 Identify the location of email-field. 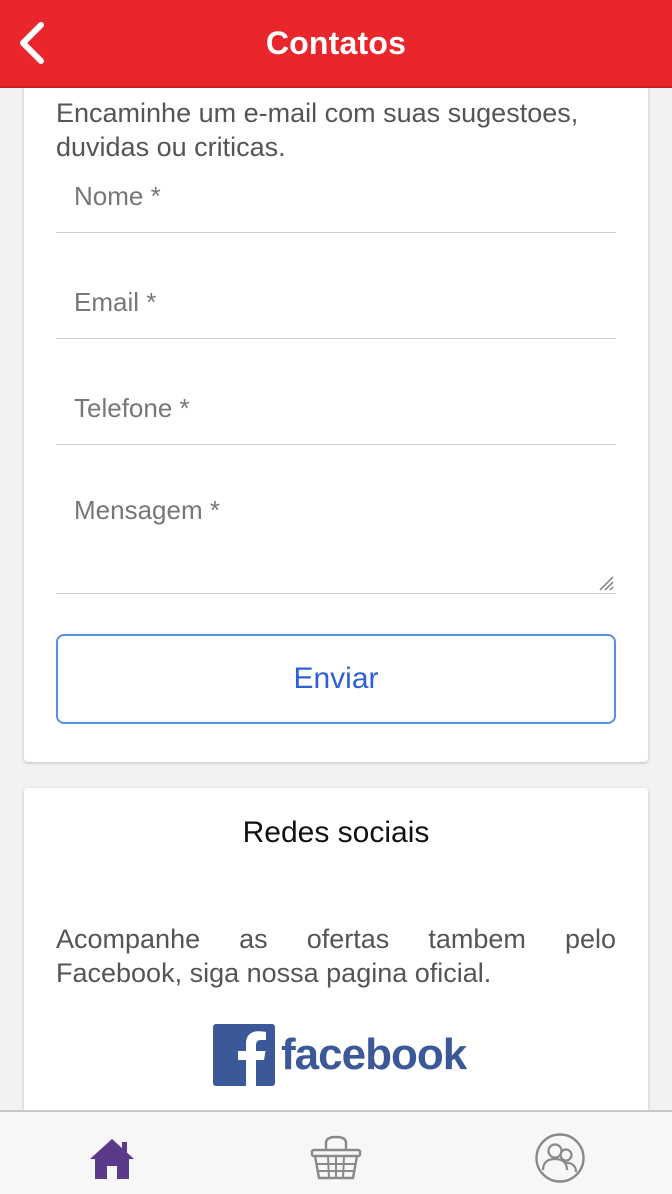
(336, 302).